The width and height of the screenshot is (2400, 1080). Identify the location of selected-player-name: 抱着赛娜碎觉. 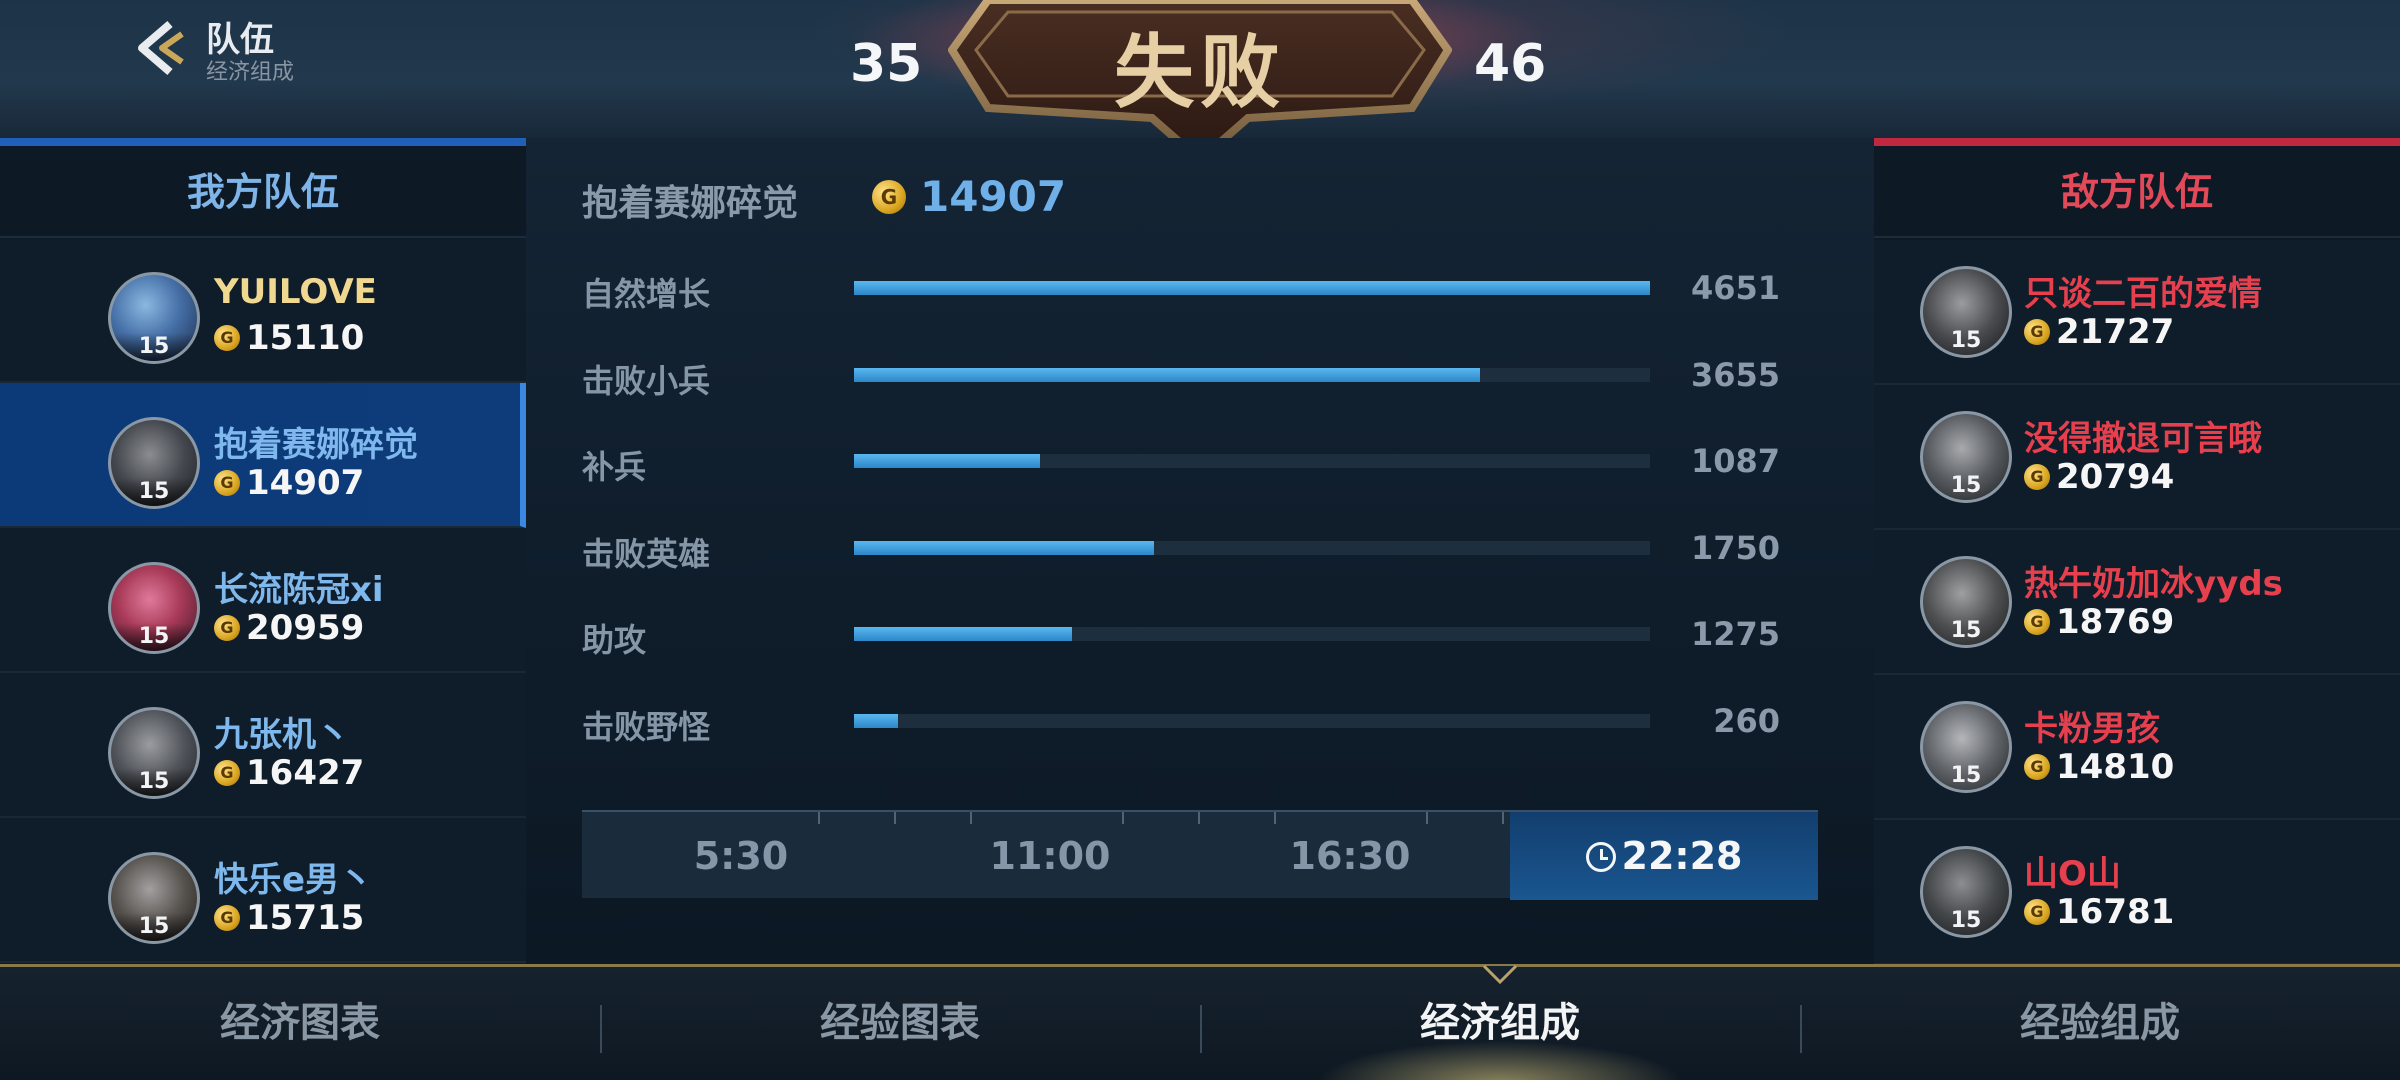
(690, 203).